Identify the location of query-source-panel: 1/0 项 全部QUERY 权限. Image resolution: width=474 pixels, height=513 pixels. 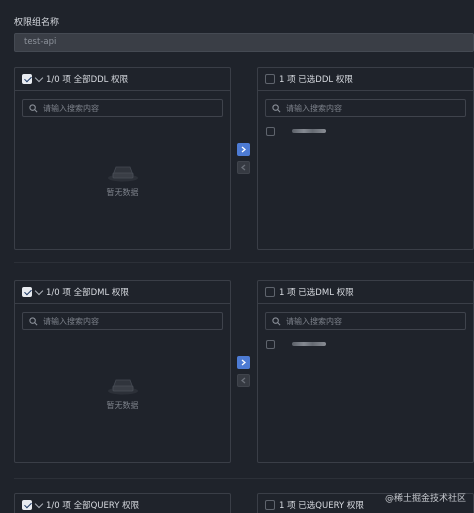
(122, 503).